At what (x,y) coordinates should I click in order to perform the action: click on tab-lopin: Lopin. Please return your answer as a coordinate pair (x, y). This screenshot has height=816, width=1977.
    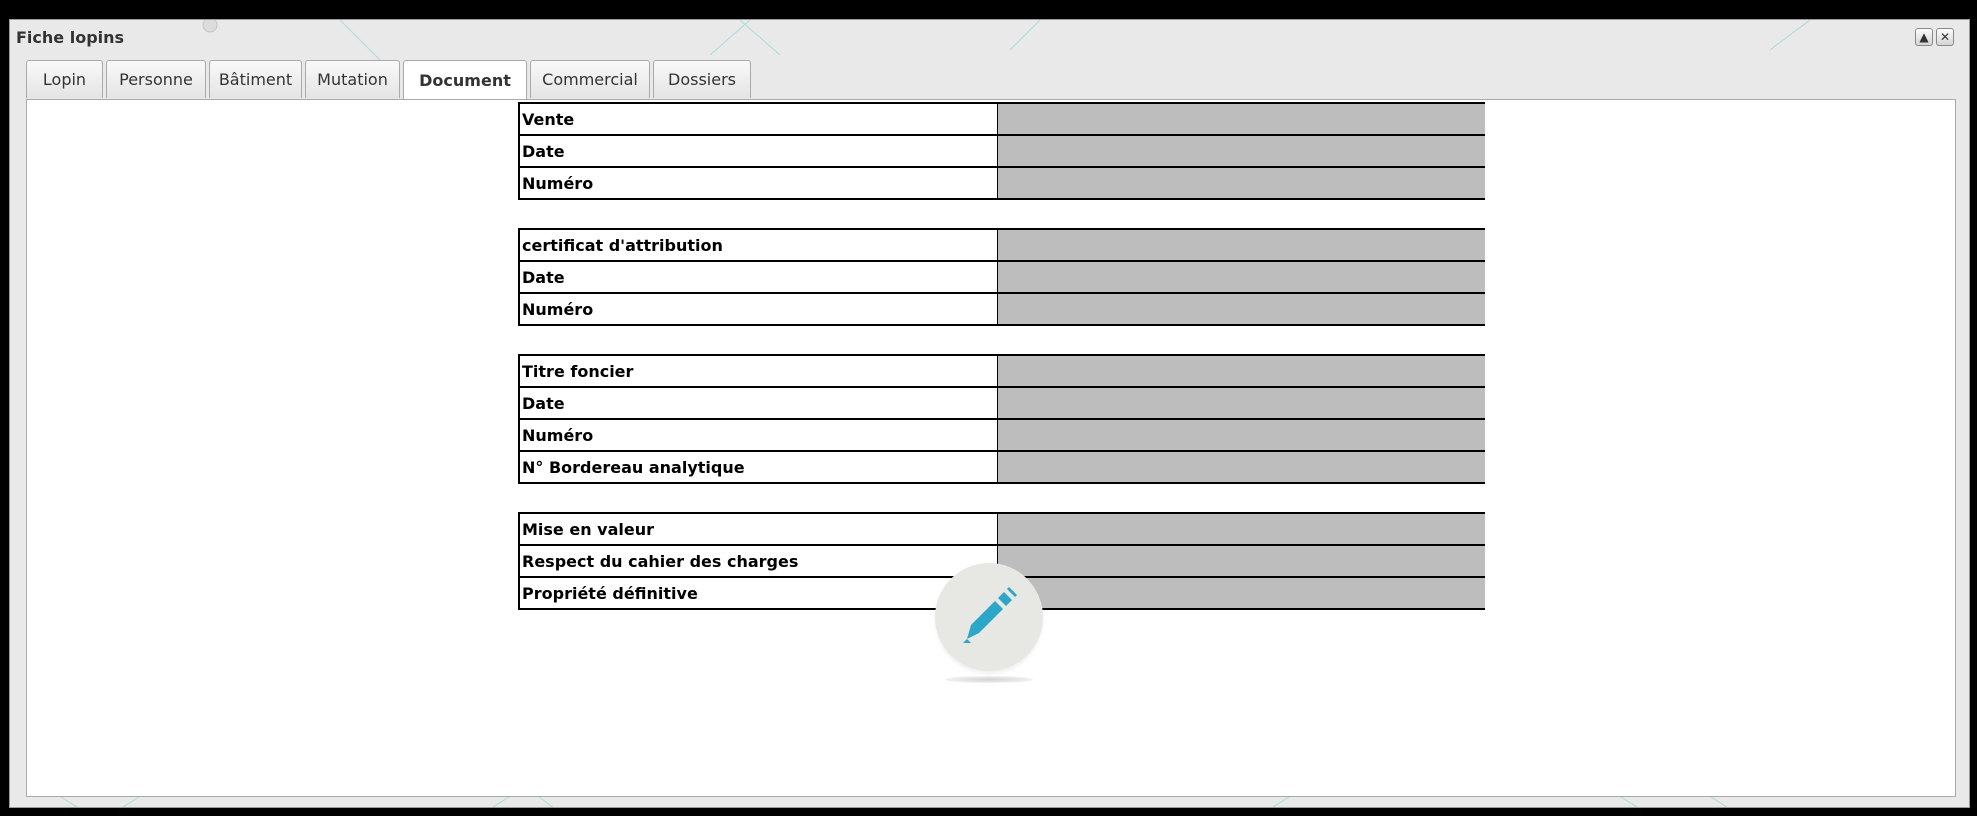
    Looking at the image, I should click on (64, 79).